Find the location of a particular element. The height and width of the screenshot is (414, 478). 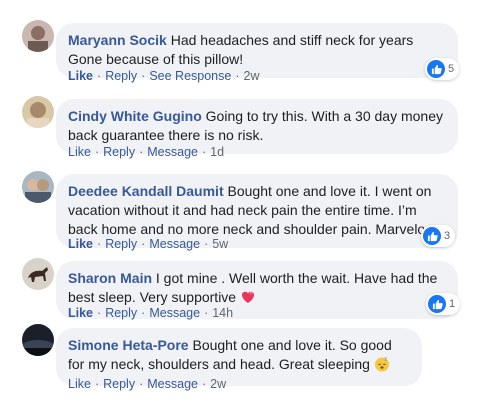

reaction-count: 5 is located at coordinates (442, 69).